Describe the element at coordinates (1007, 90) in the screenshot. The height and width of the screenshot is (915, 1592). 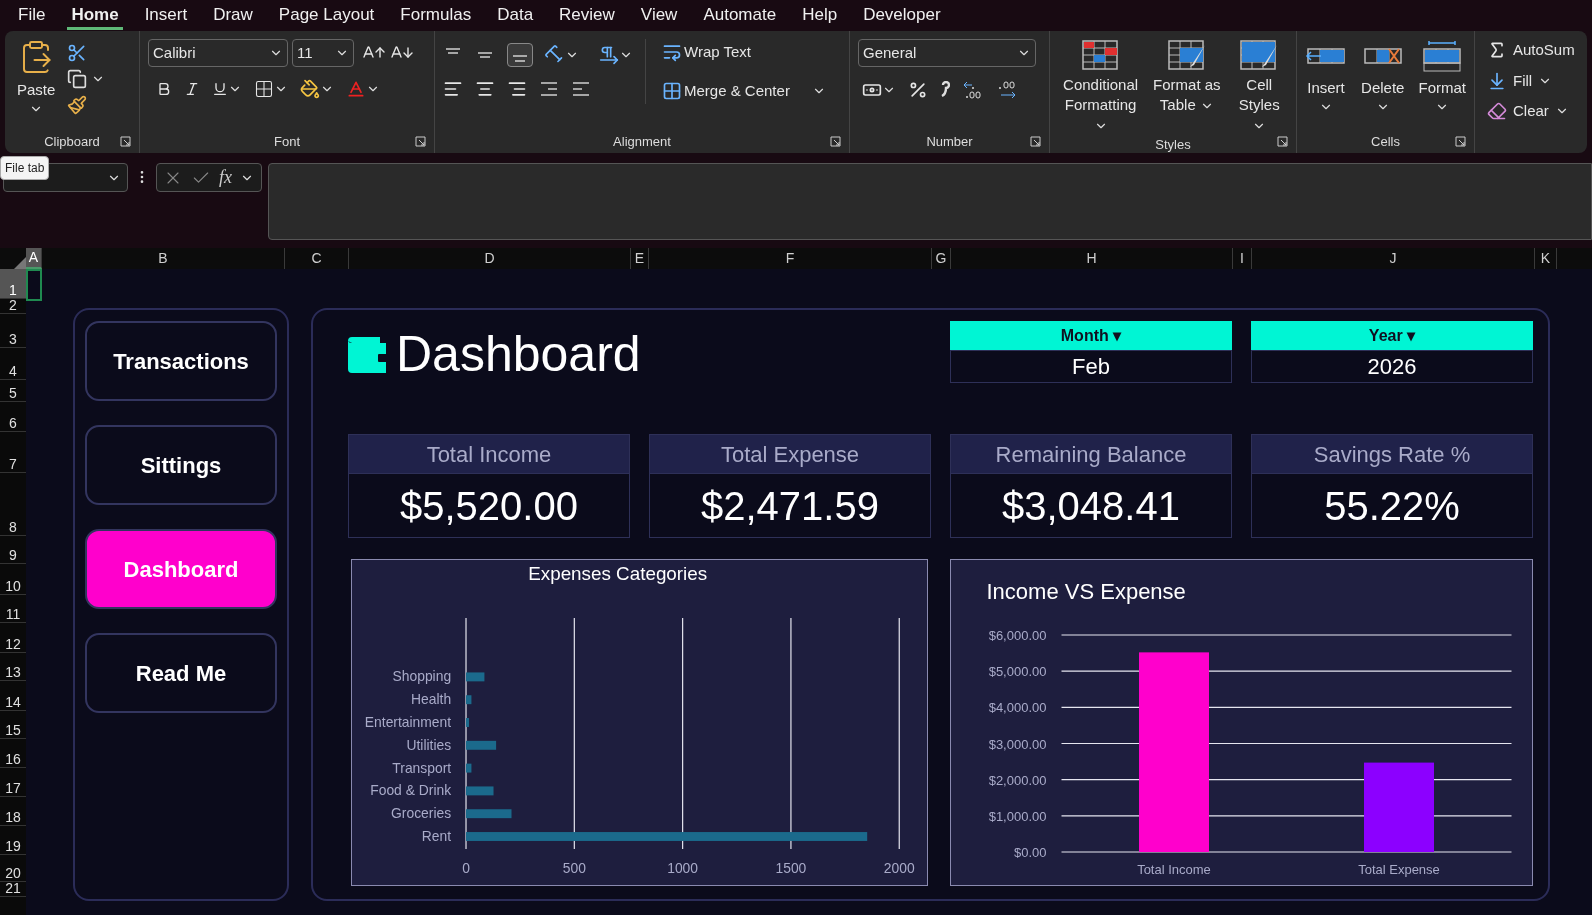
I see `decrease-decimal-icon` at that location.